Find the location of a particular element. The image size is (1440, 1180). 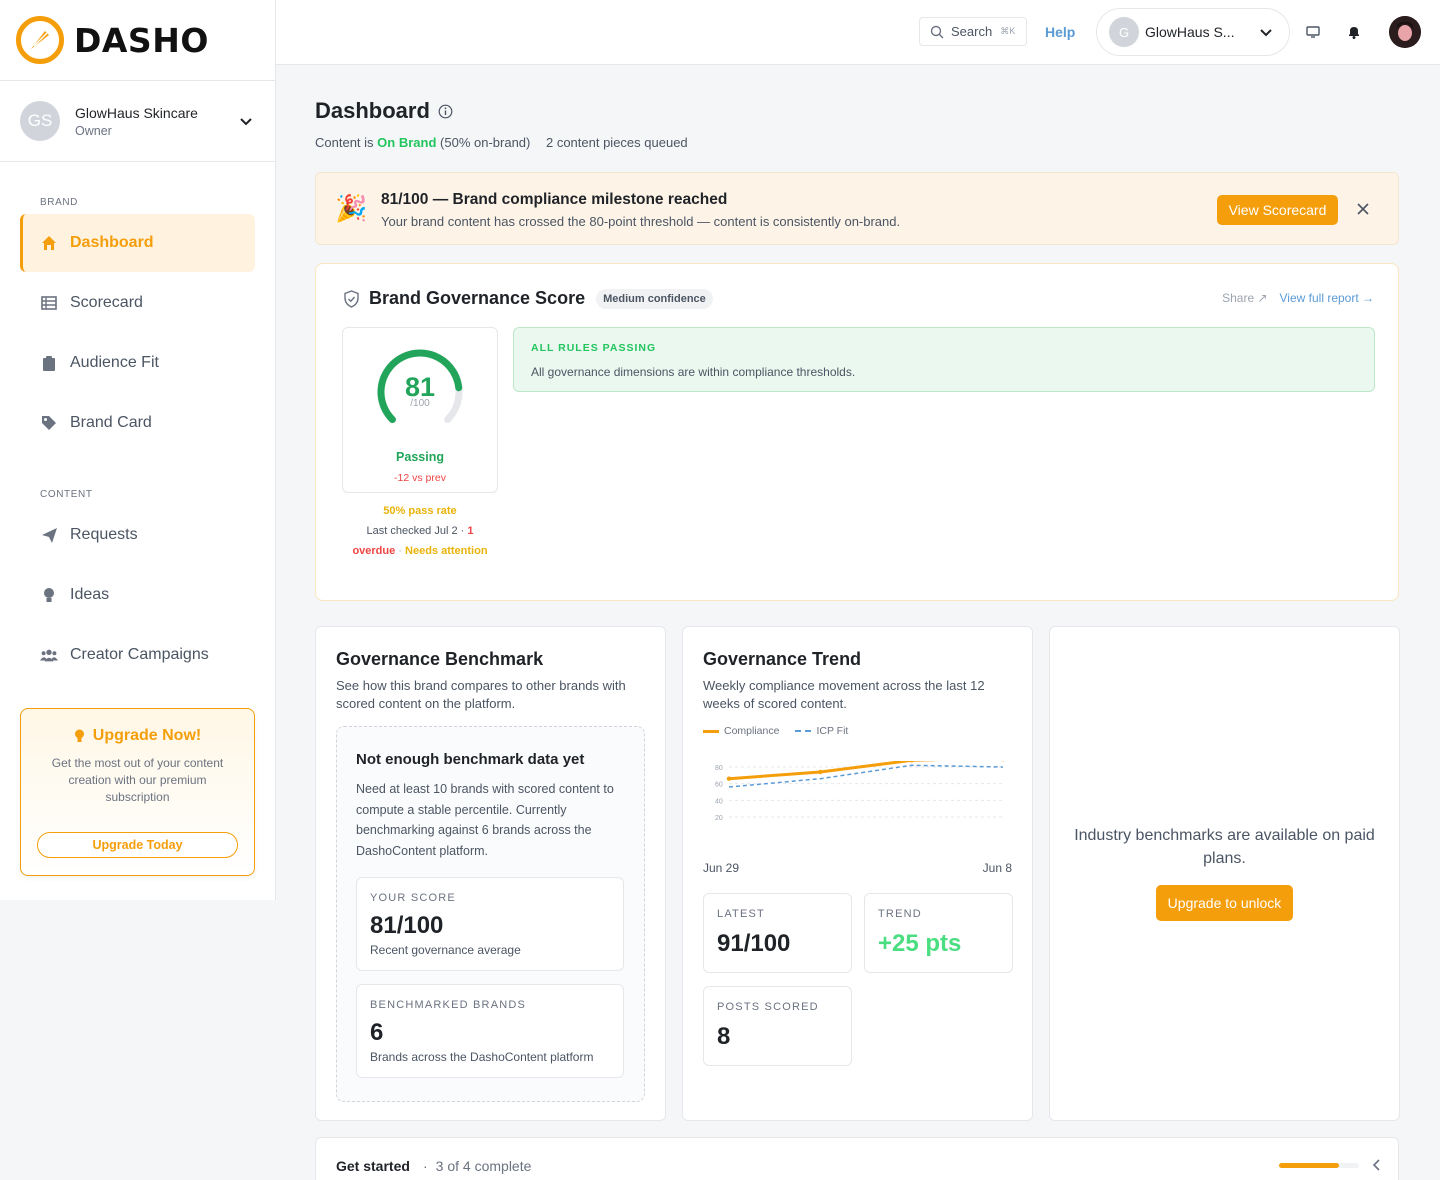

progress-bar is located at coordinates (1319, 1165).